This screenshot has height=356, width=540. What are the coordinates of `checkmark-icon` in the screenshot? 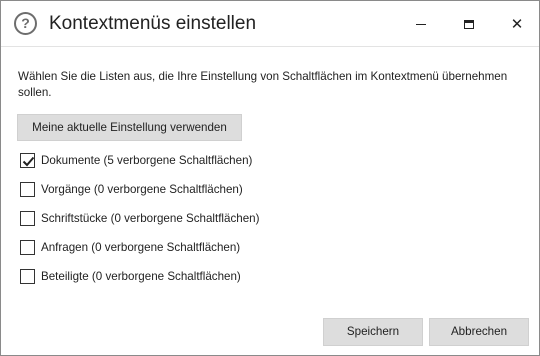 It's located at (28, 161).